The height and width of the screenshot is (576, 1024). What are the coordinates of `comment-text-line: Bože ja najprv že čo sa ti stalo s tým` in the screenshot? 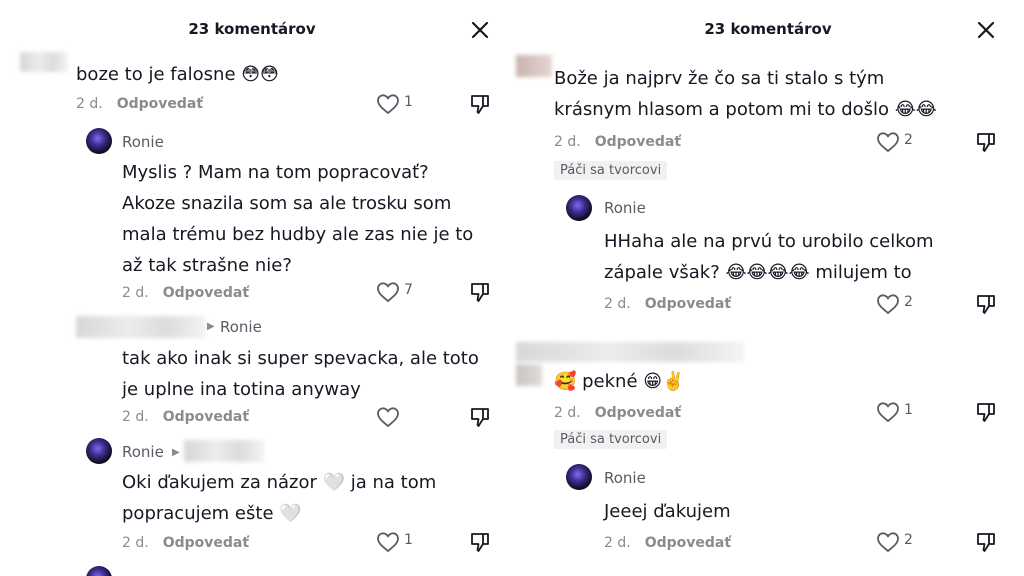 It's located at (719, 78).